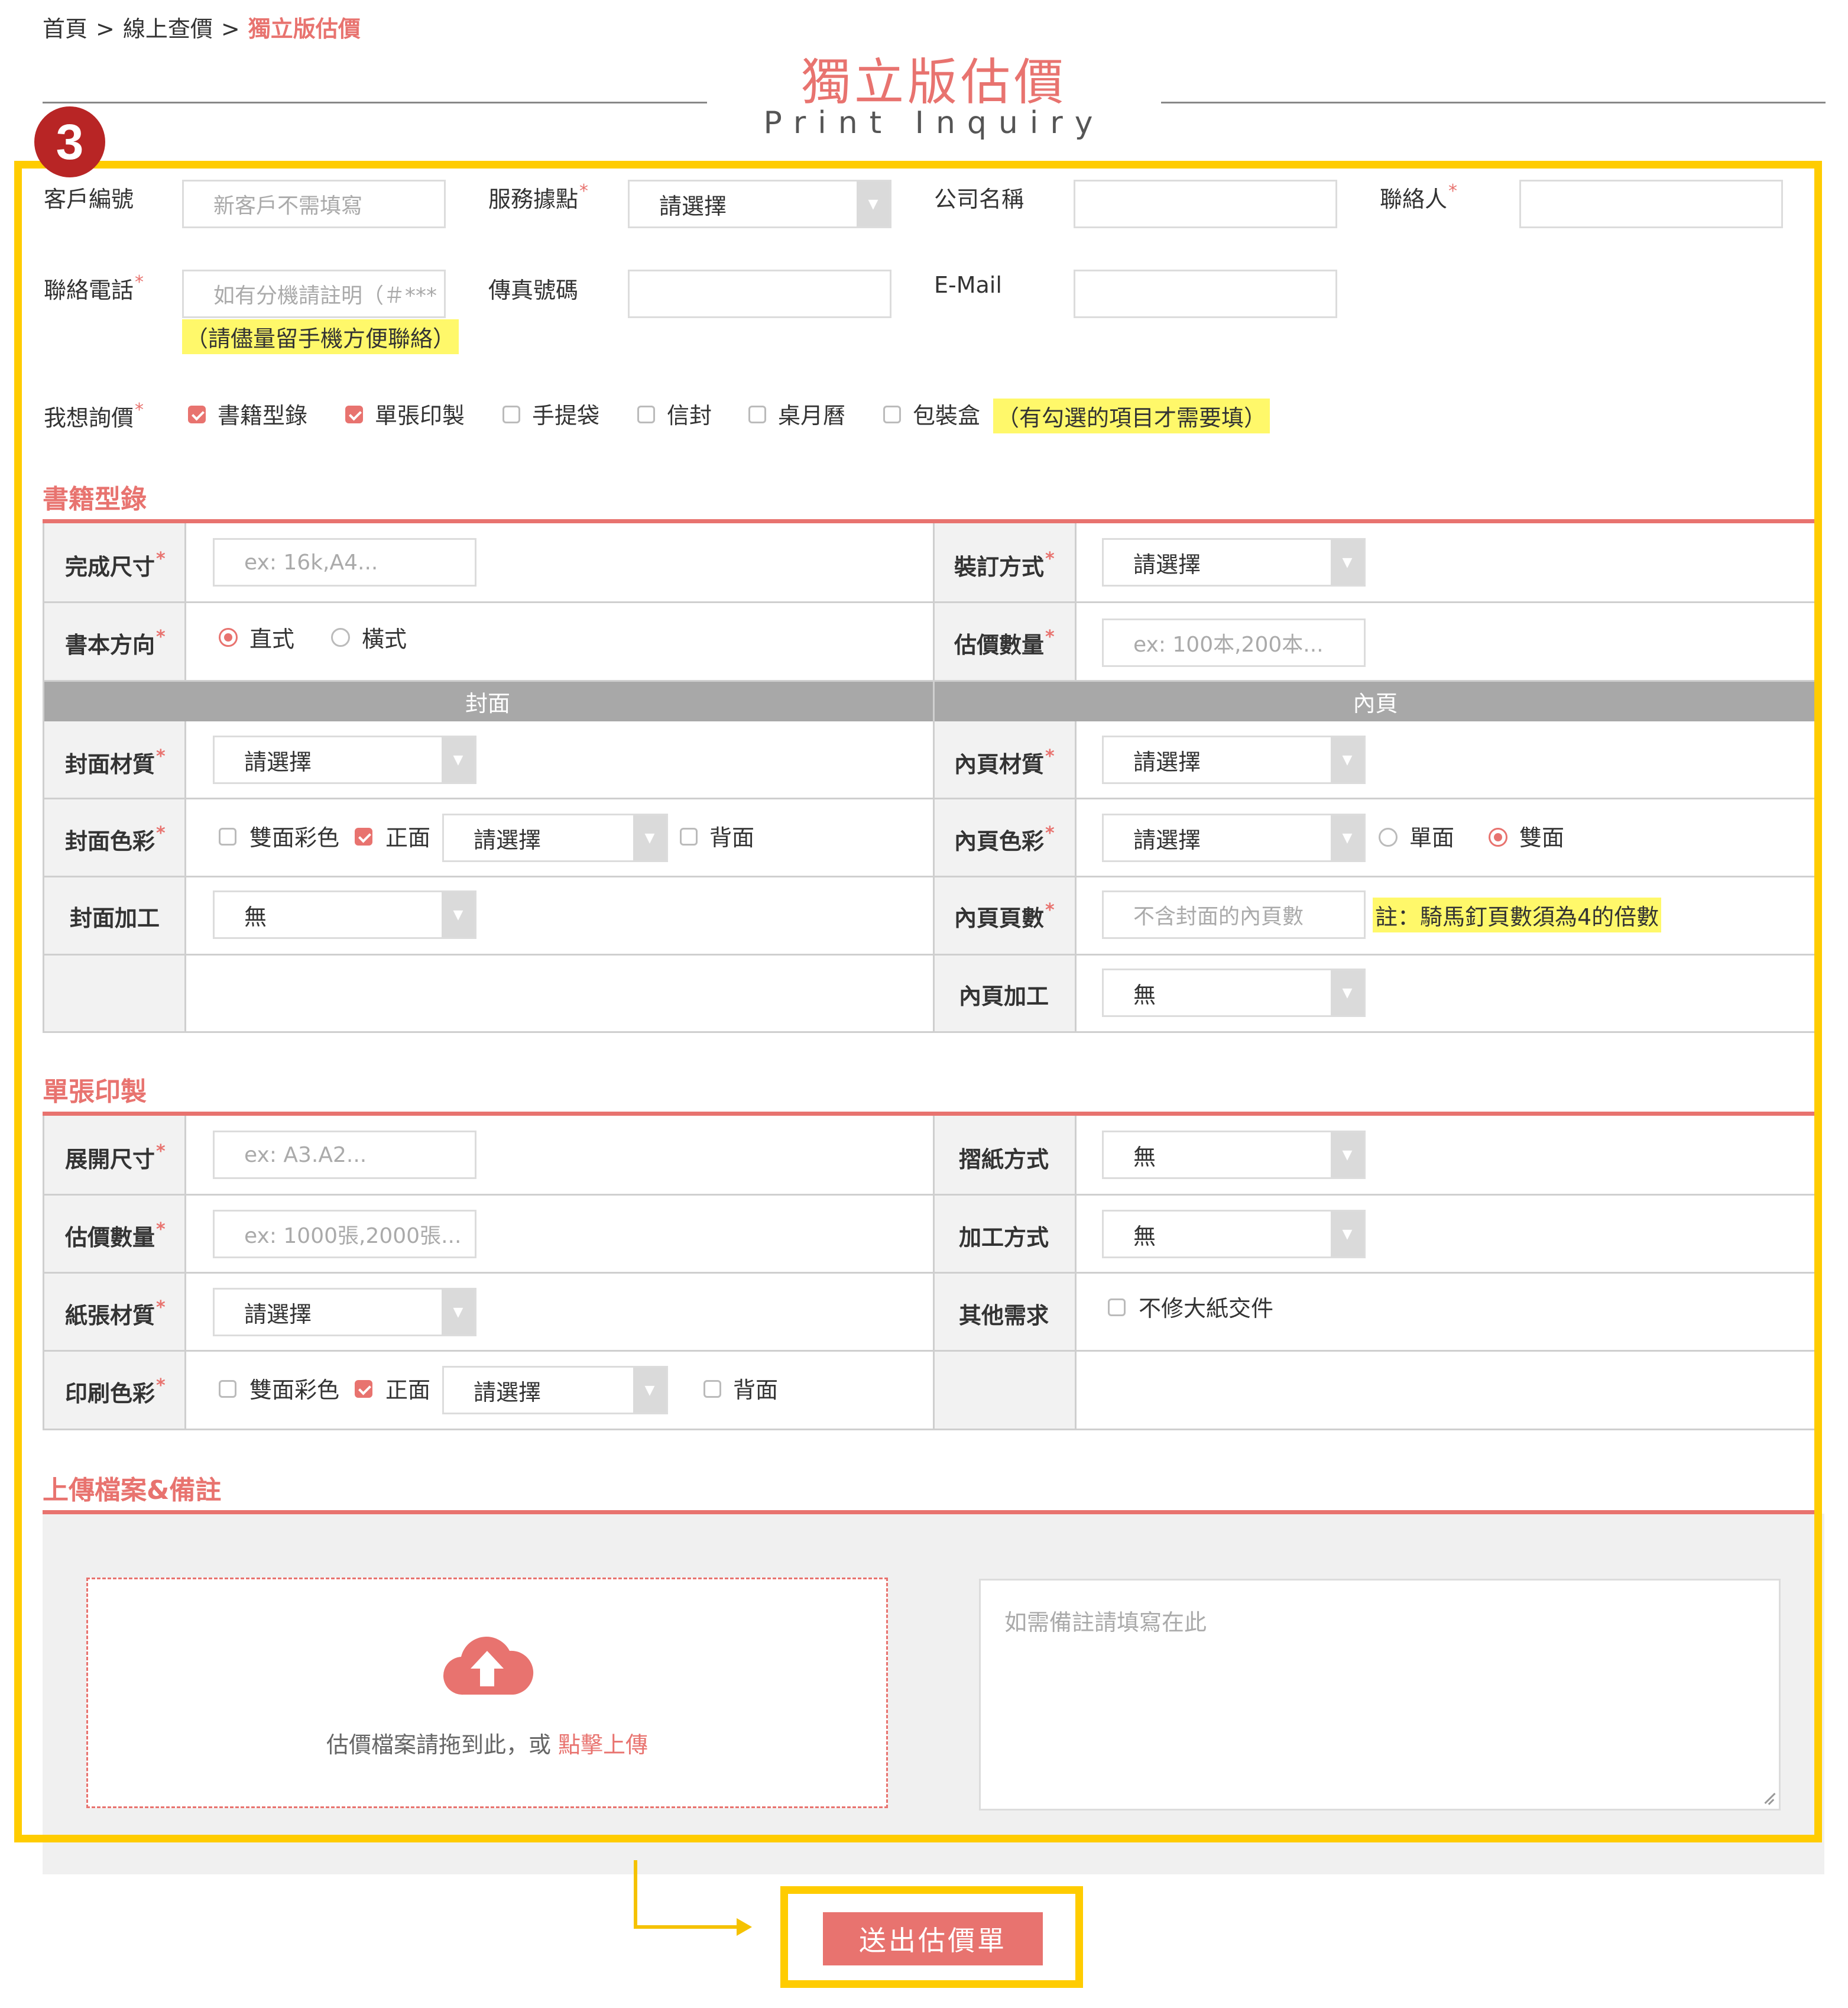 The width and height of the screenshot is (1848, 2008). What do you see at coordinates (744, 1927) in the screenshot?
I see `arrow-head-icon` at bounding box center [744, 1927].